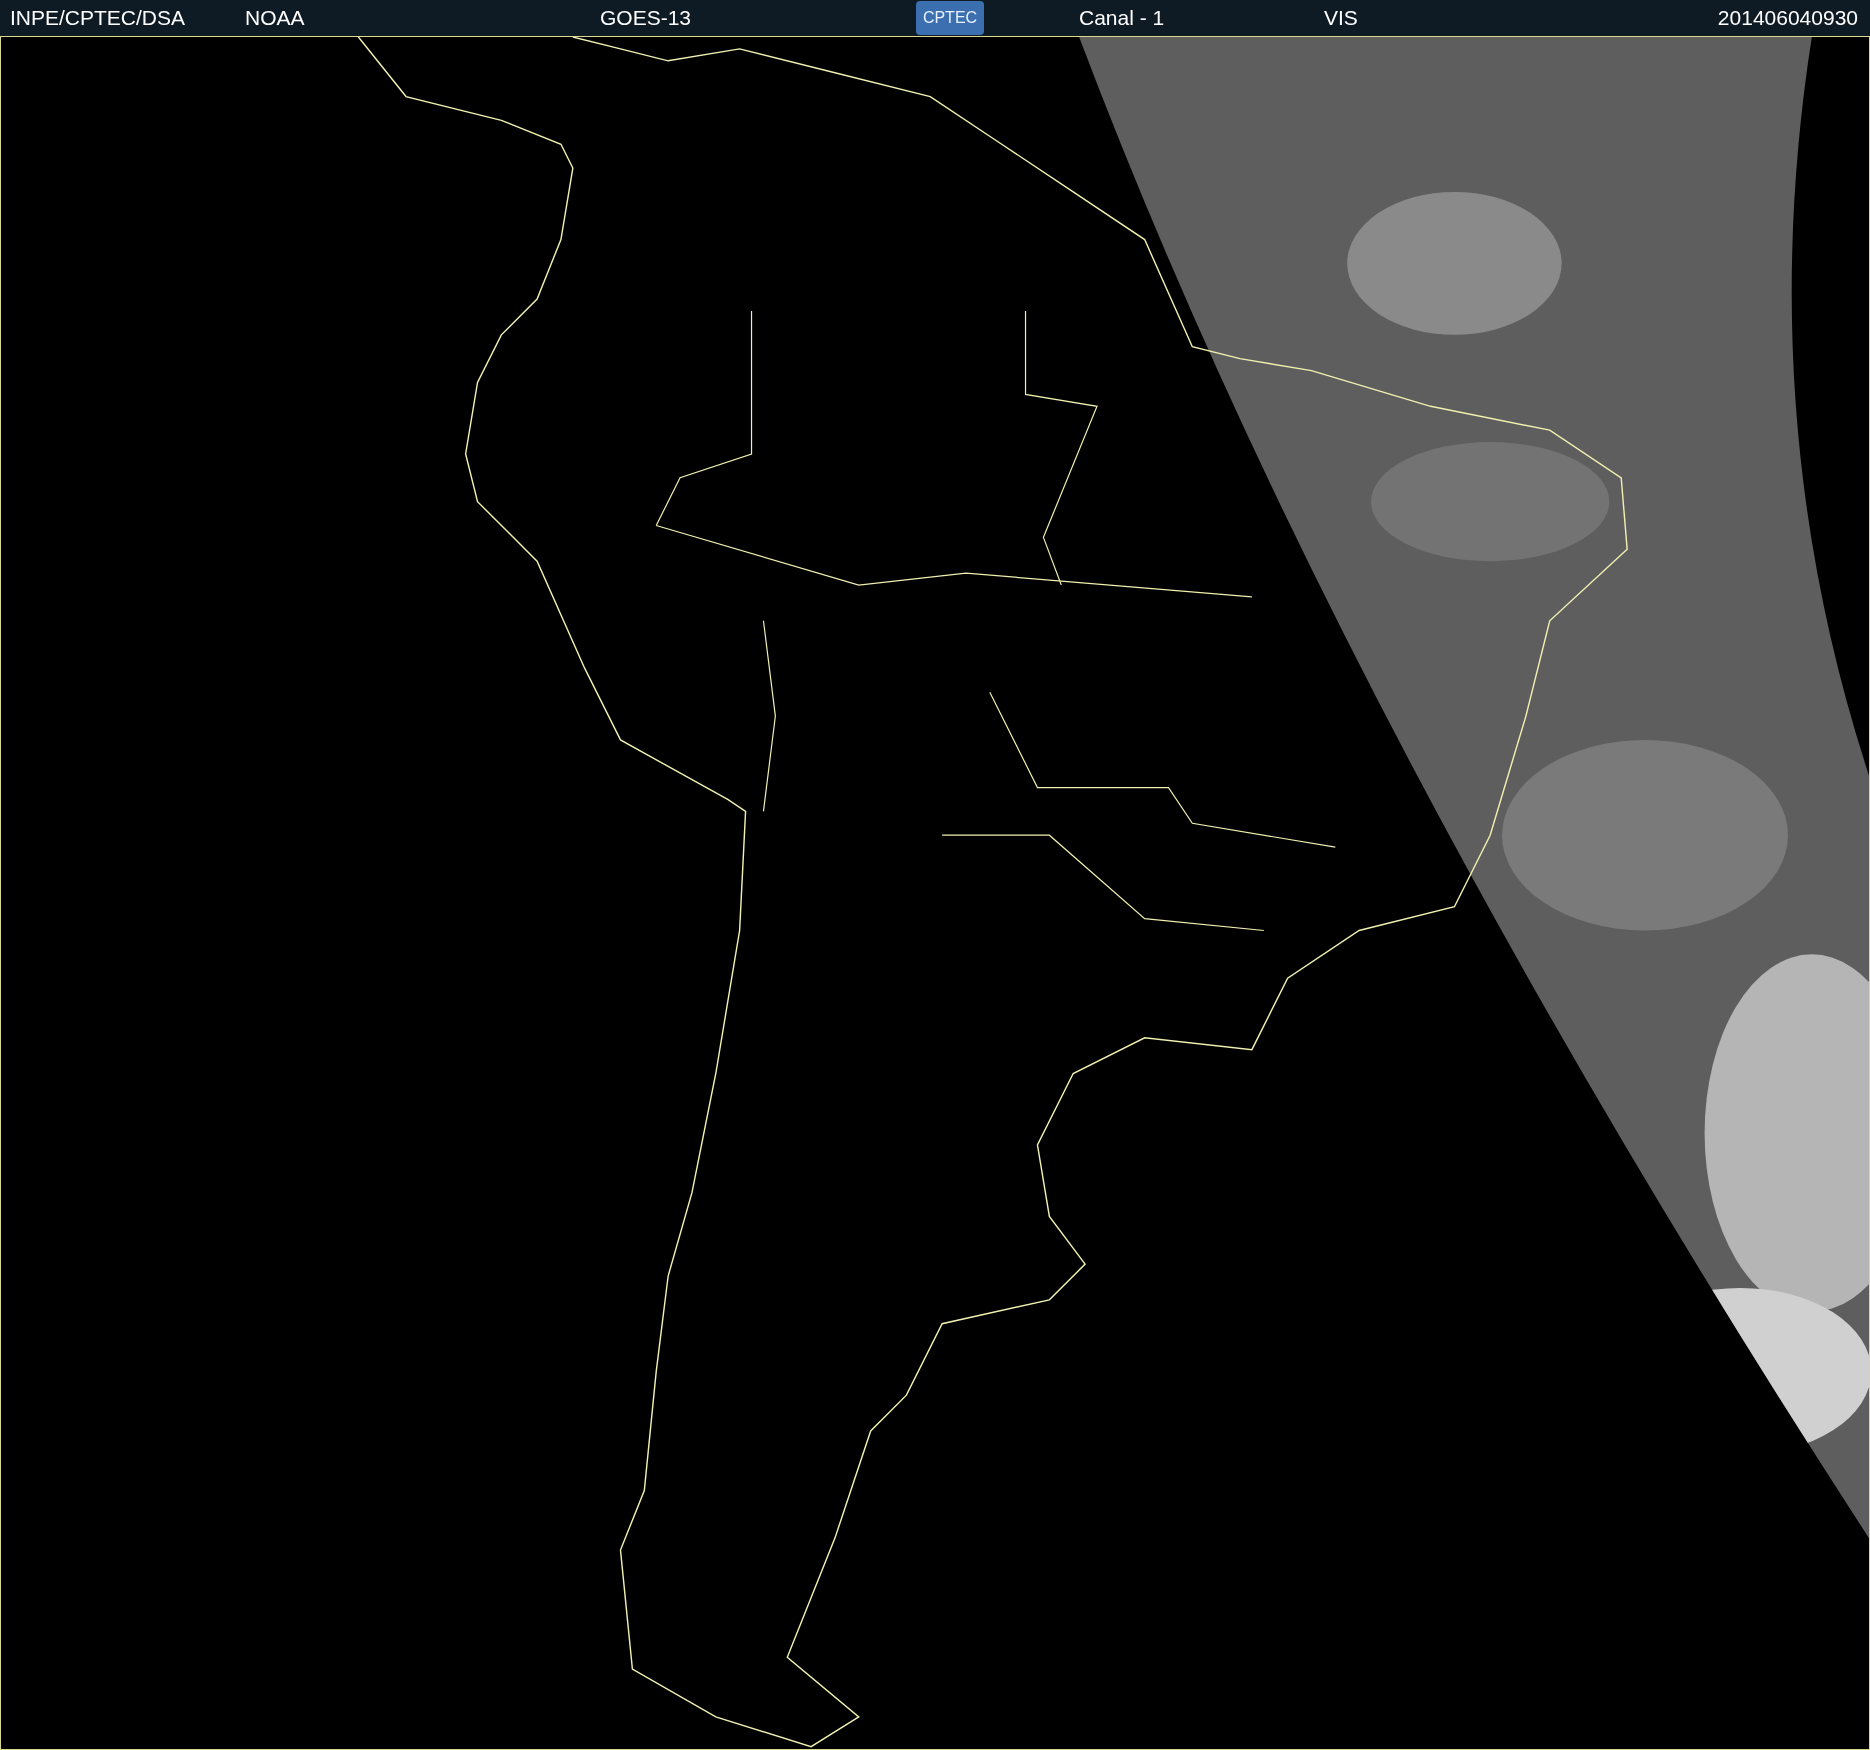 This screenshot has height=1750, width=1870. What do you see at coordinates (646, 18) in the screenshot?
I see `satellite-label: GOES-13` at bounding box center [646, 18].